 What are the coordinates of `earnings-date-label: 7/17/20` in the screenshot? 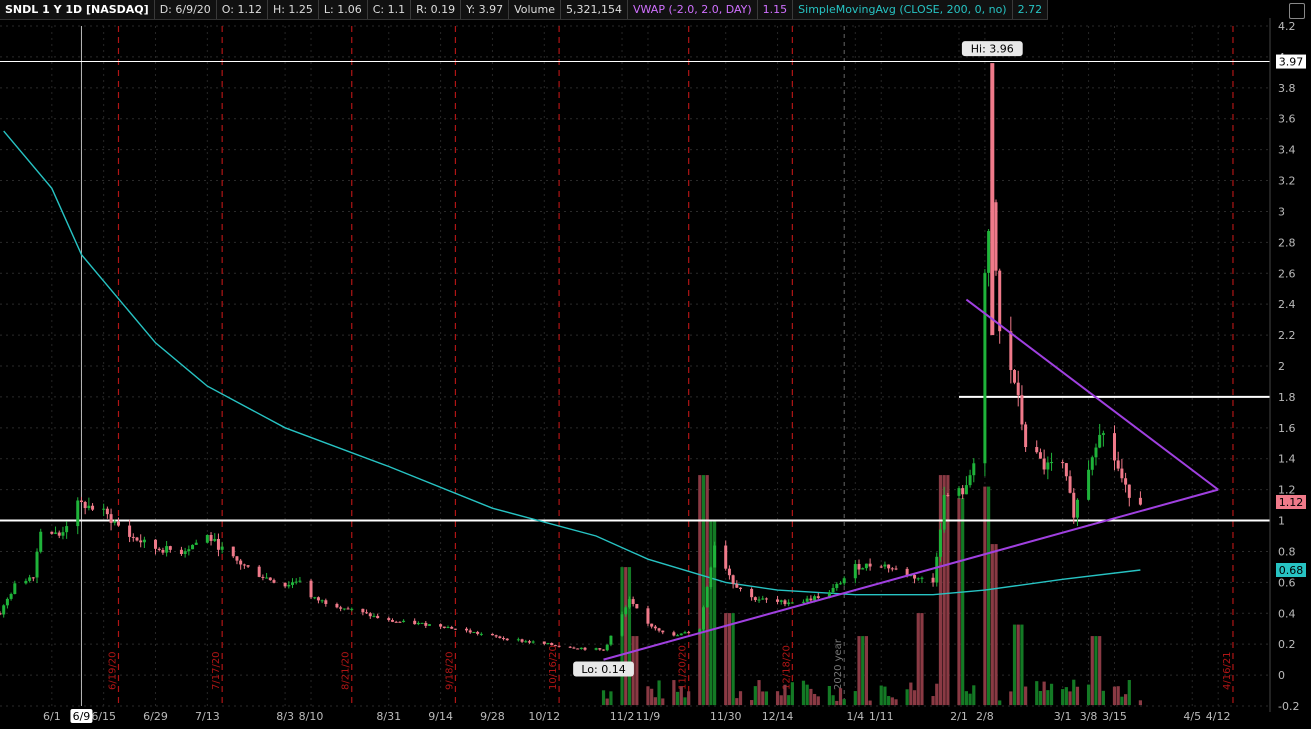 It's located at (216, 670).